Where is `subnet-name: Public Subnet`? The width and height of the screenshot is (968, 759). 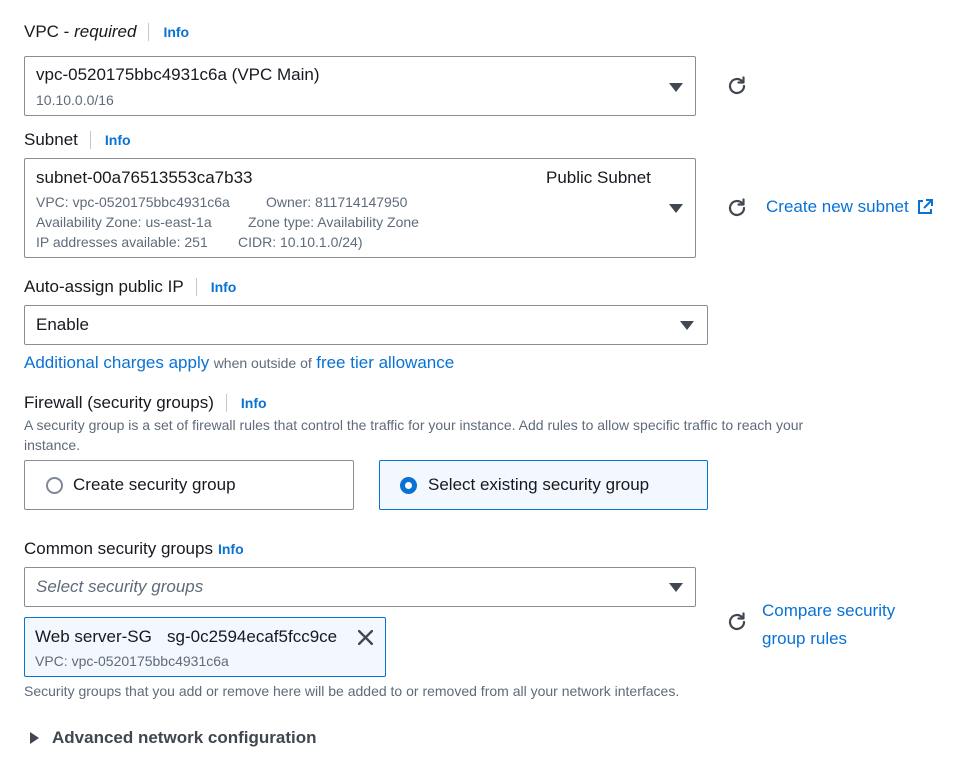
subnet-name: Public Subnet is located at coordinates (598, 177).